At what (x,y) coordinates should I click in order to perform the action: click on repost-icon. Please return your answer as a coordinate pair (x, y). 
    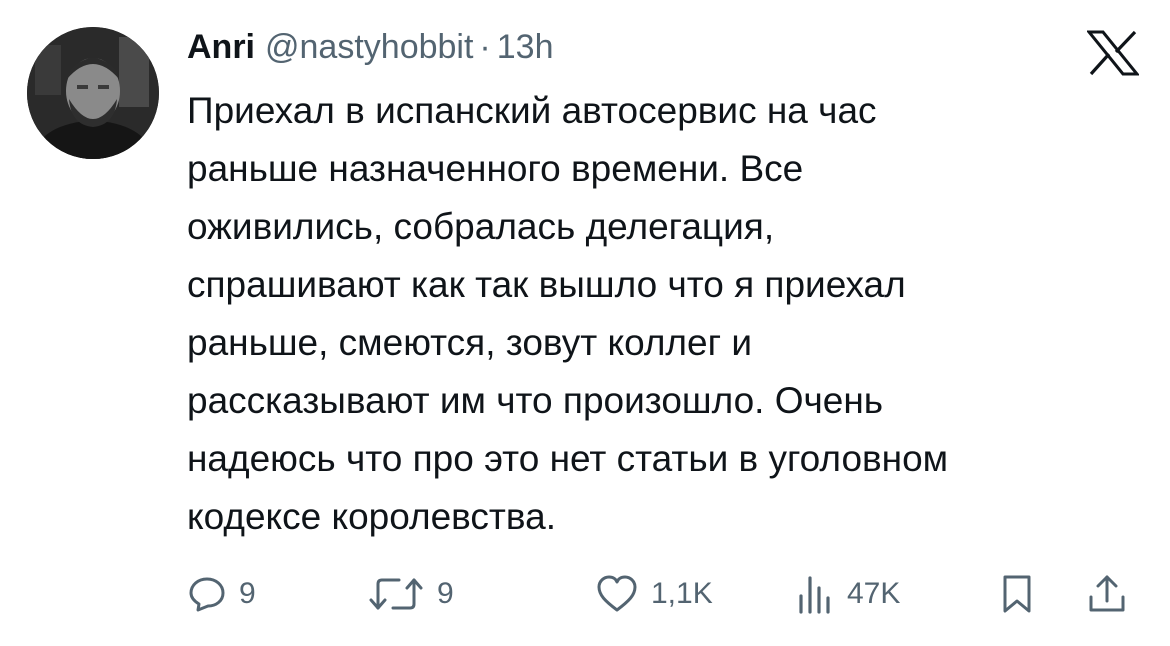
    Looking at the image, I should click on (396, 594).